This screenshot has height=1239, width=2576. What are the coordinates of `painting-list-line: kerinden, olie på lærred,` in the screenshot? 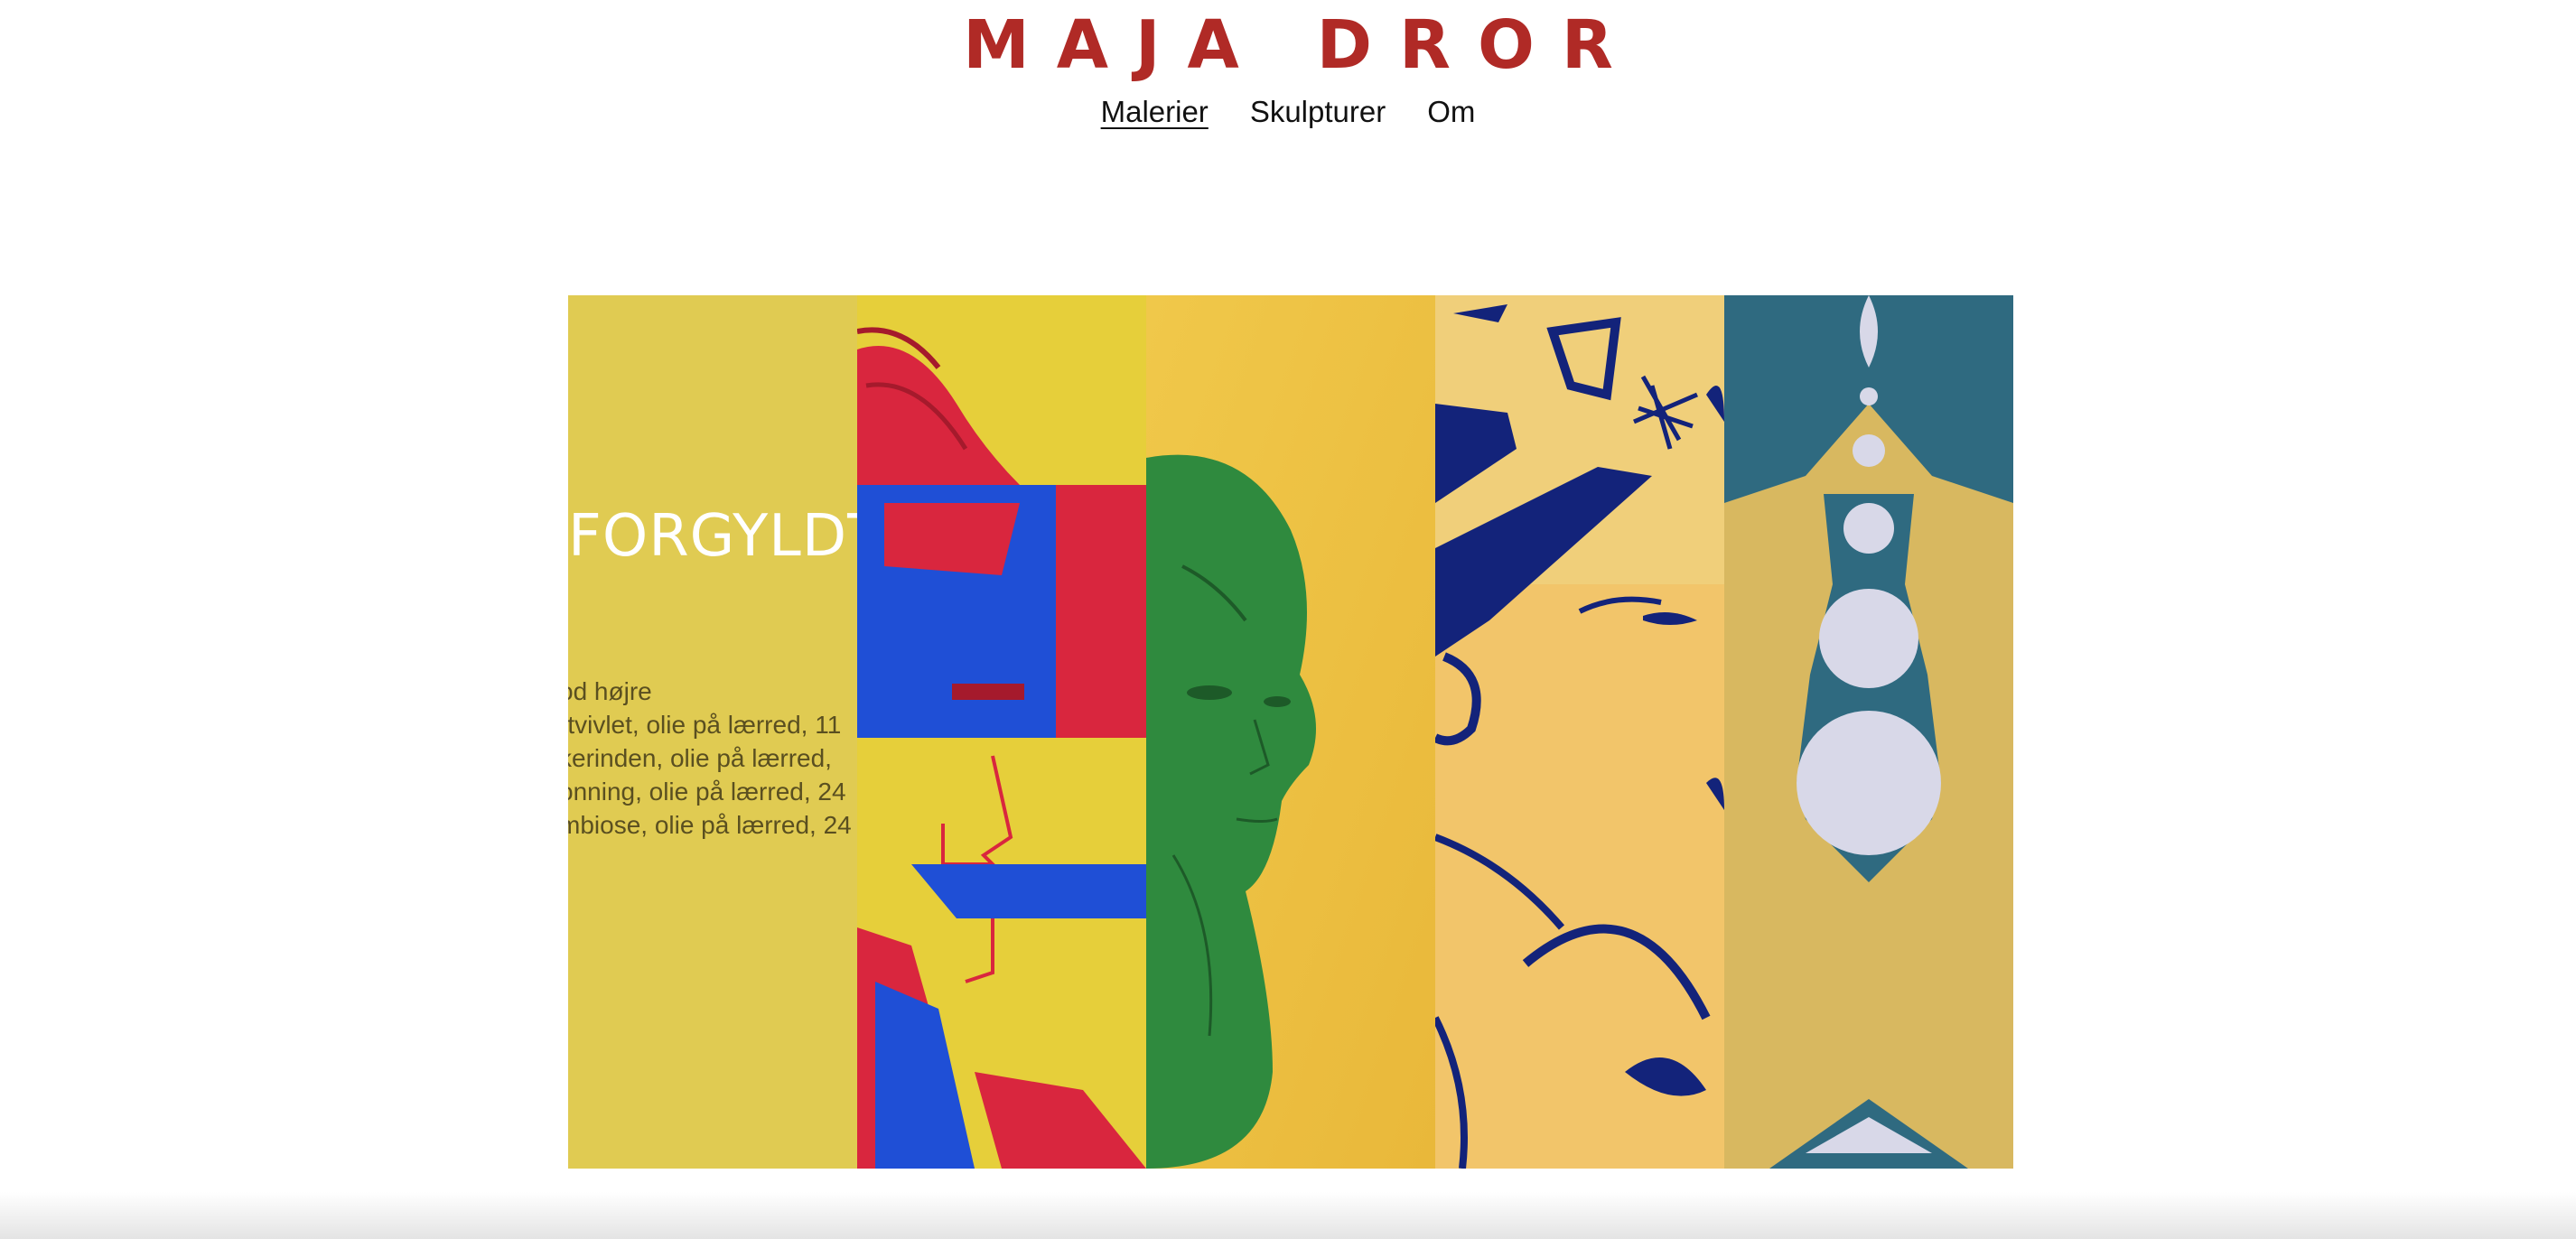 It's located at (700, 758).